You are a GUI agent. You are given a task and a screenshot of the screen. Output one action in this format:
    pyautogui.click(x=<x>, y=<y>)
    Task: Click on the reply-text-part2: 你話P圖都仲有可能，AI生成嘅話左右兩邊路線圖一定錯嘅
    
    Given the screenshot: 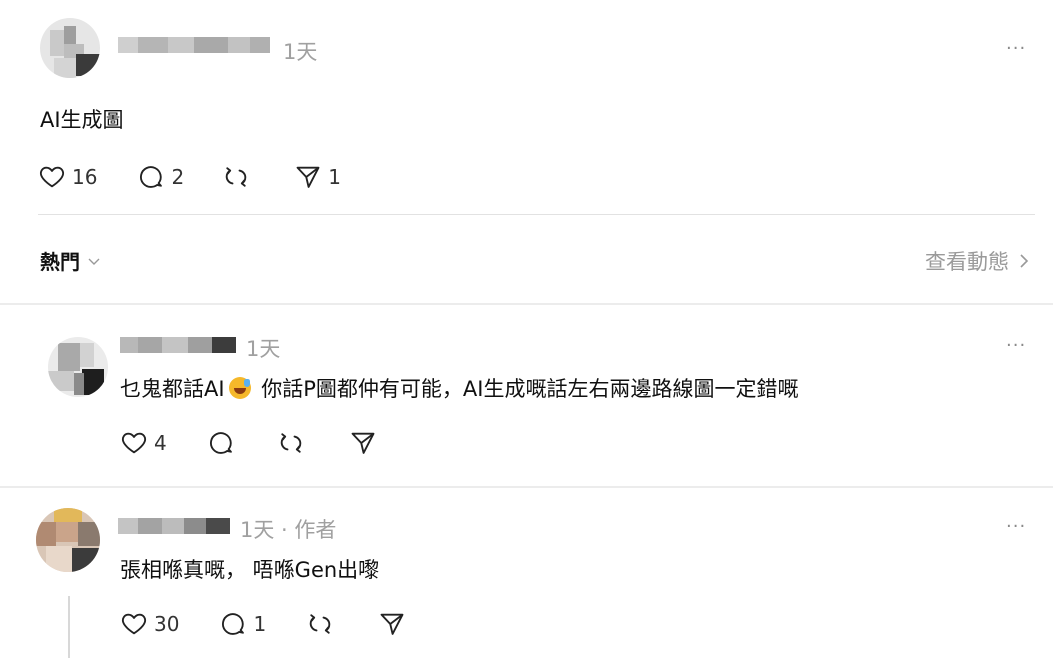 What is the action you would take?
    pyautogui.click(x=530, y=389)
    